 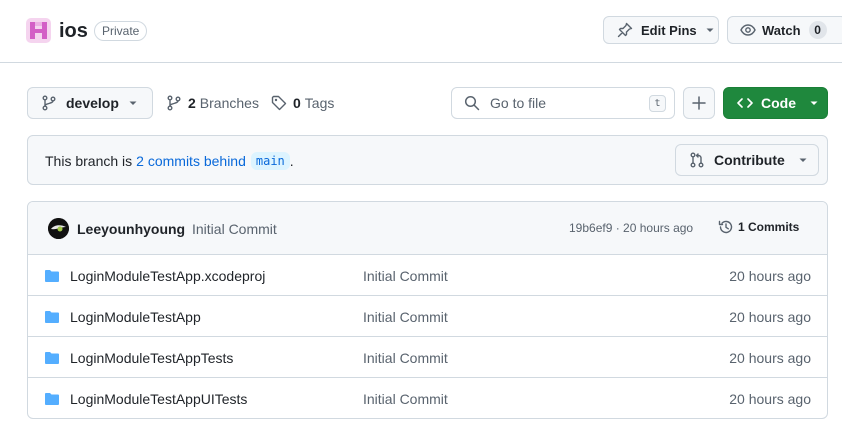 I want to click on author-avatar, so click(x=58, y=228).